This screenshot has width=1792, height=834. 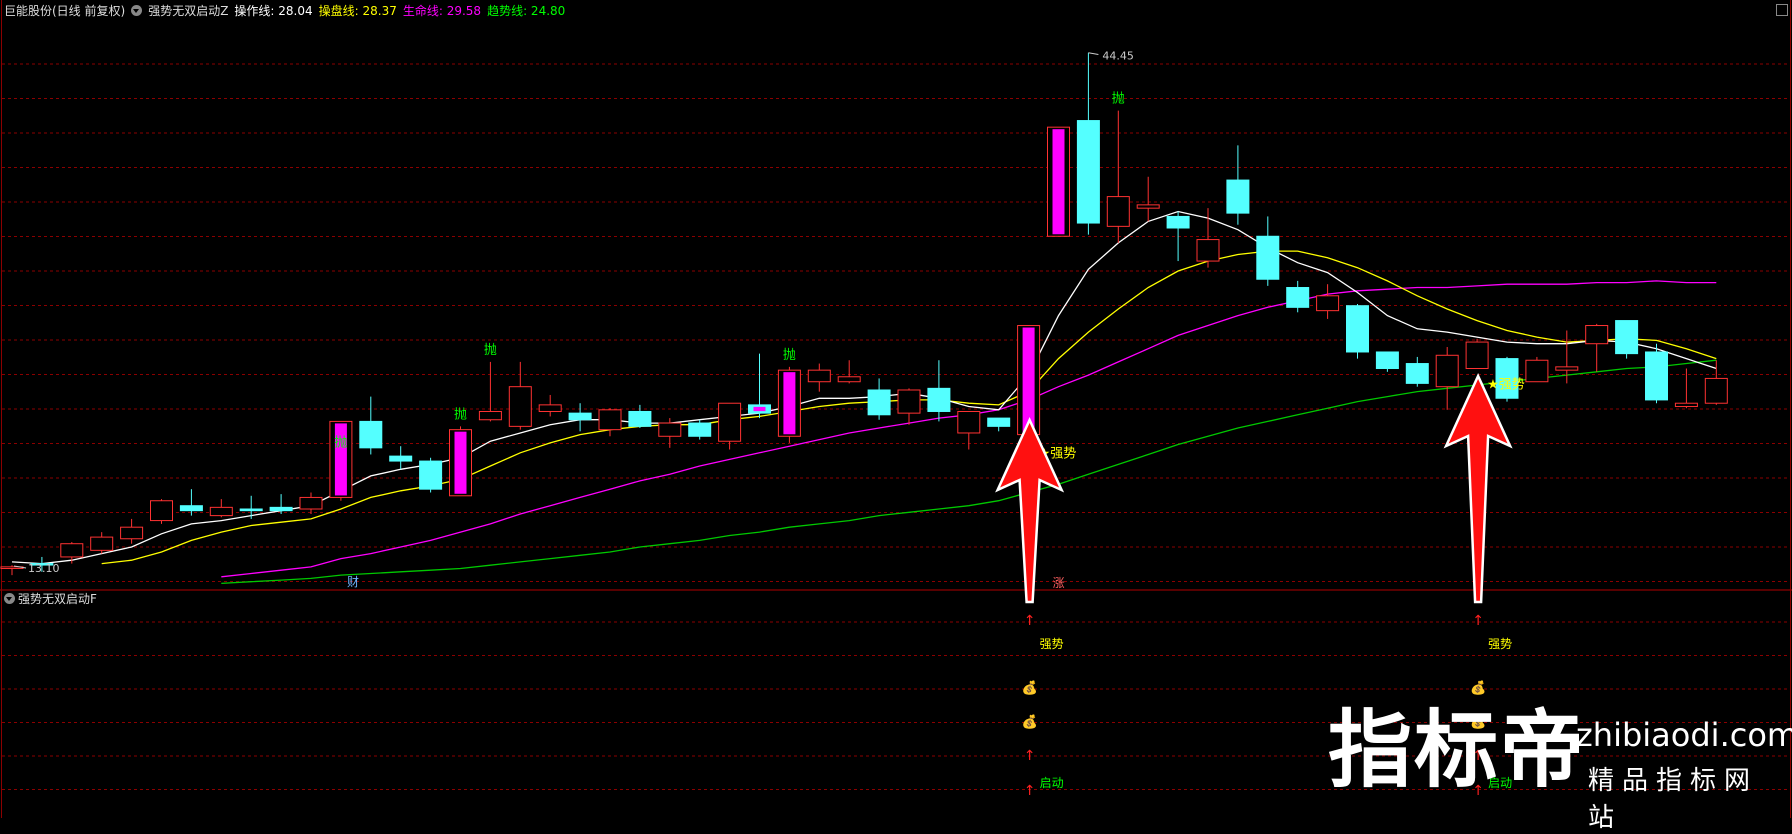 I want to click on maximize-icon, so click(x=1782, y=10).